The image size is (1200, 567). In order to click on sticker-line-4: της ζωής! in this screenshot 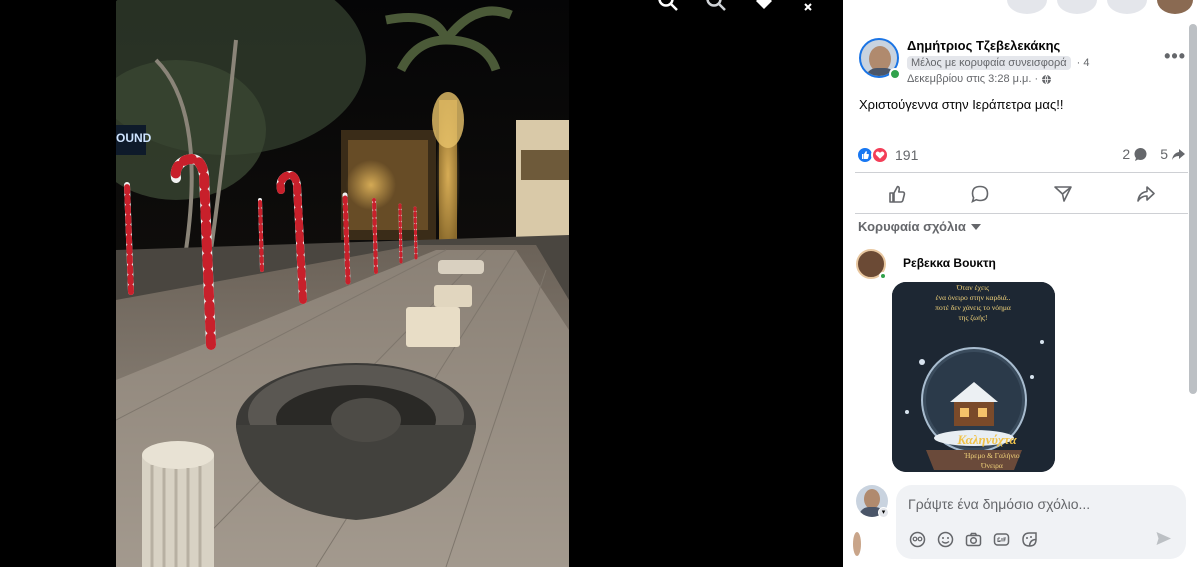, I will do `click(973, 317)`.